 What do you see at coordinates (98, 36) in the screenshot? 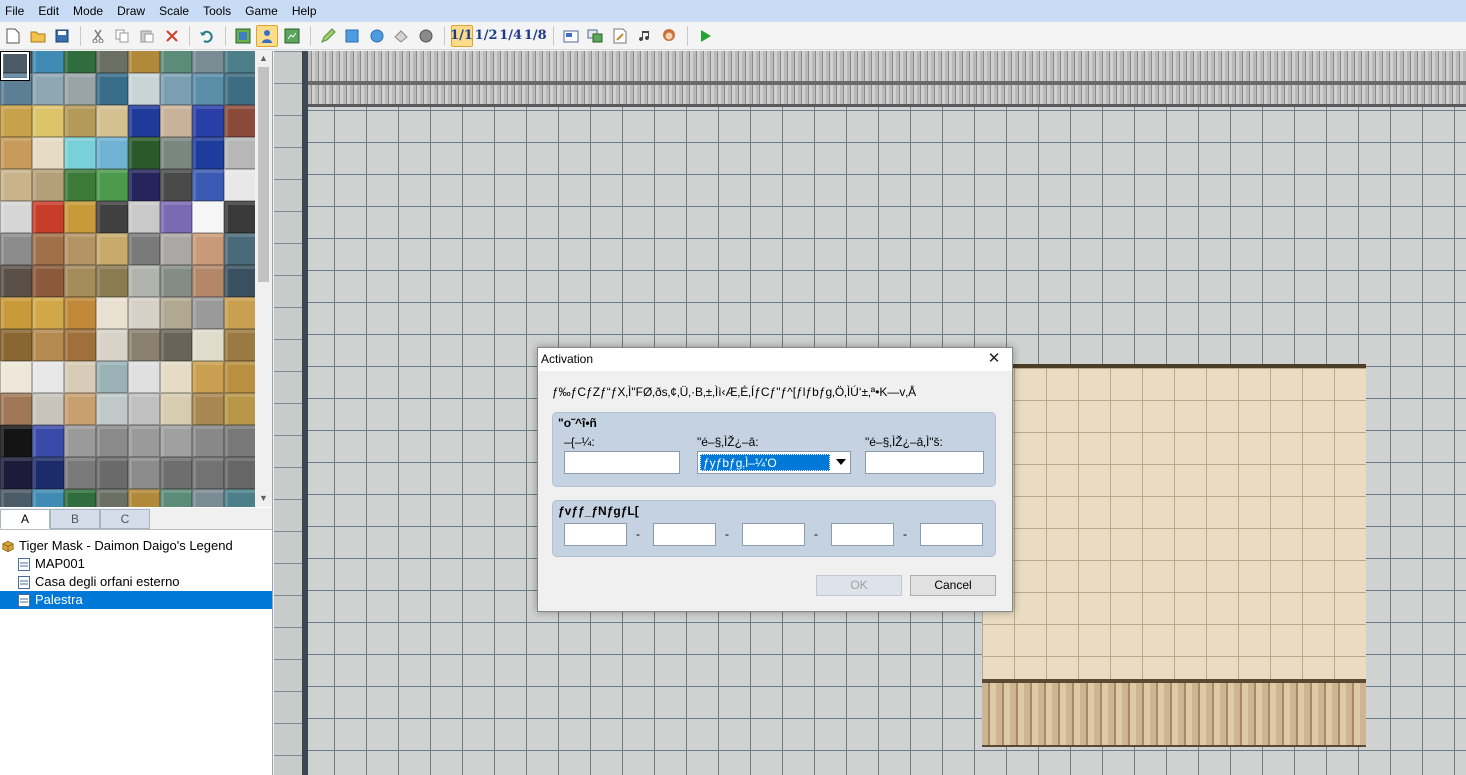
I see `cut-icon` at bounding box center [98, 36].